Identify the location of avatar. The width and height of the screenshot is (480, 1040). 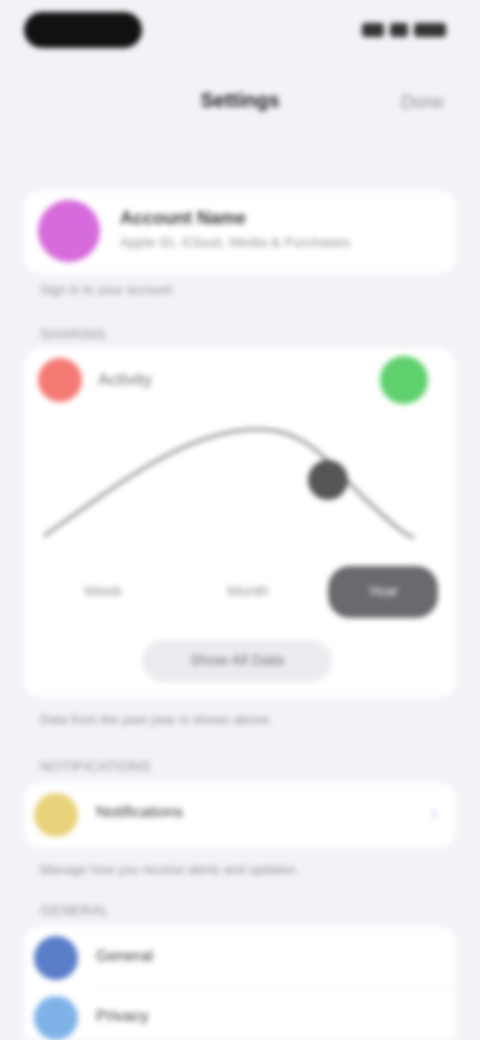
(69, 231).